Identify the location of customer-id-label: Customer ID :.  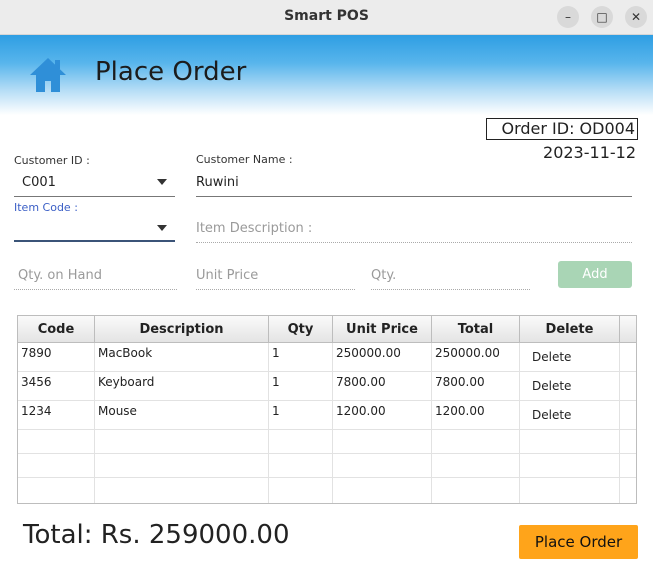
(52, 160).